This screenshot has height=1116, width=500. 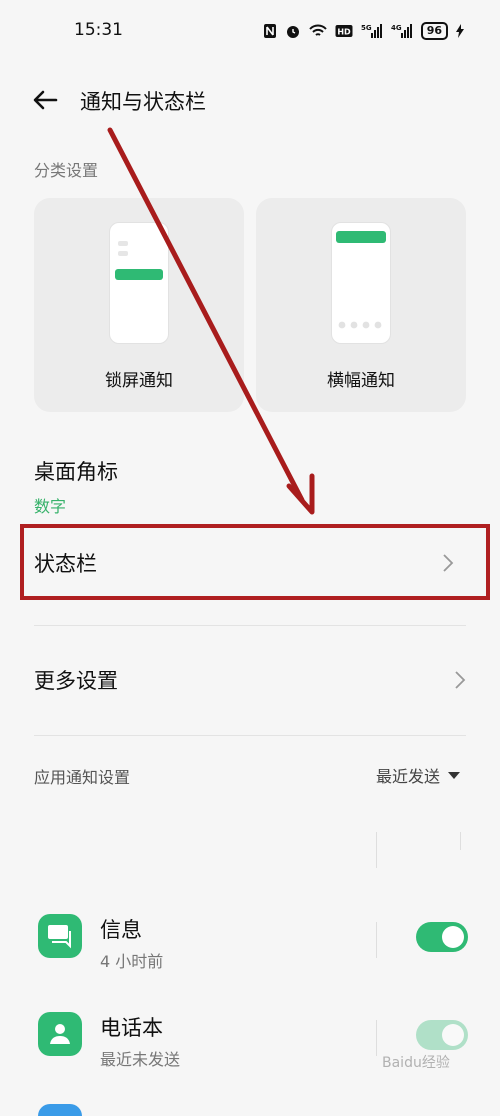 What do you see at coordinates (255, 683) in the screenshot?
I see `more-settings-row: 更多设置` at bounding box center [255, 683].